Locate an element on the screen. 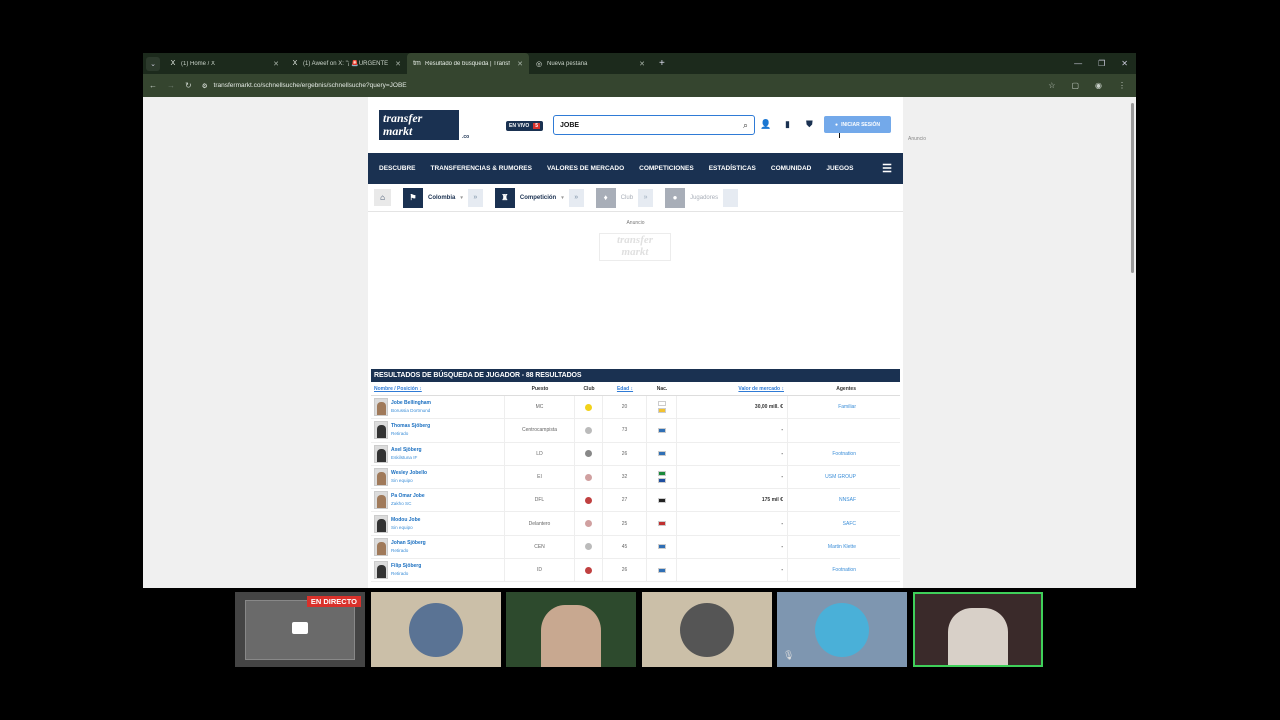  back-icon: ← is located at coordinates (153, 85).